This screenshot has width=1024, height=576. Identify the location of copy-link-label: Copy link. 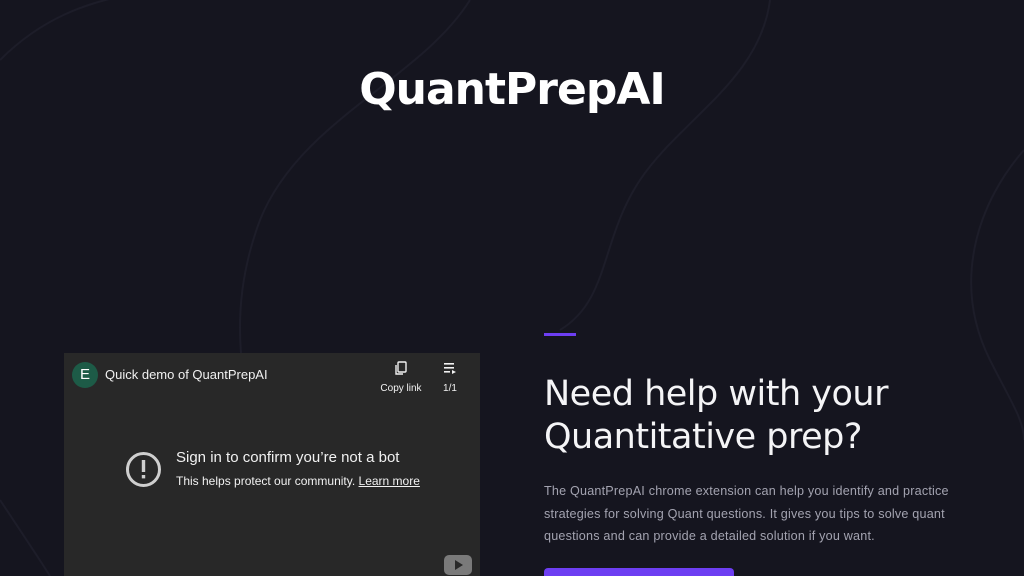
(401, 388).